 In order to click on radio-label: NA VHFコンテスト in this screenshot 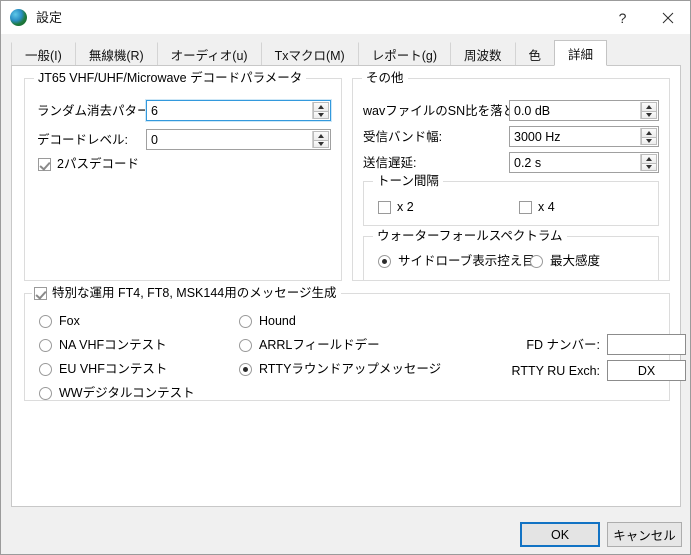, I will do `click(113, 345)`.